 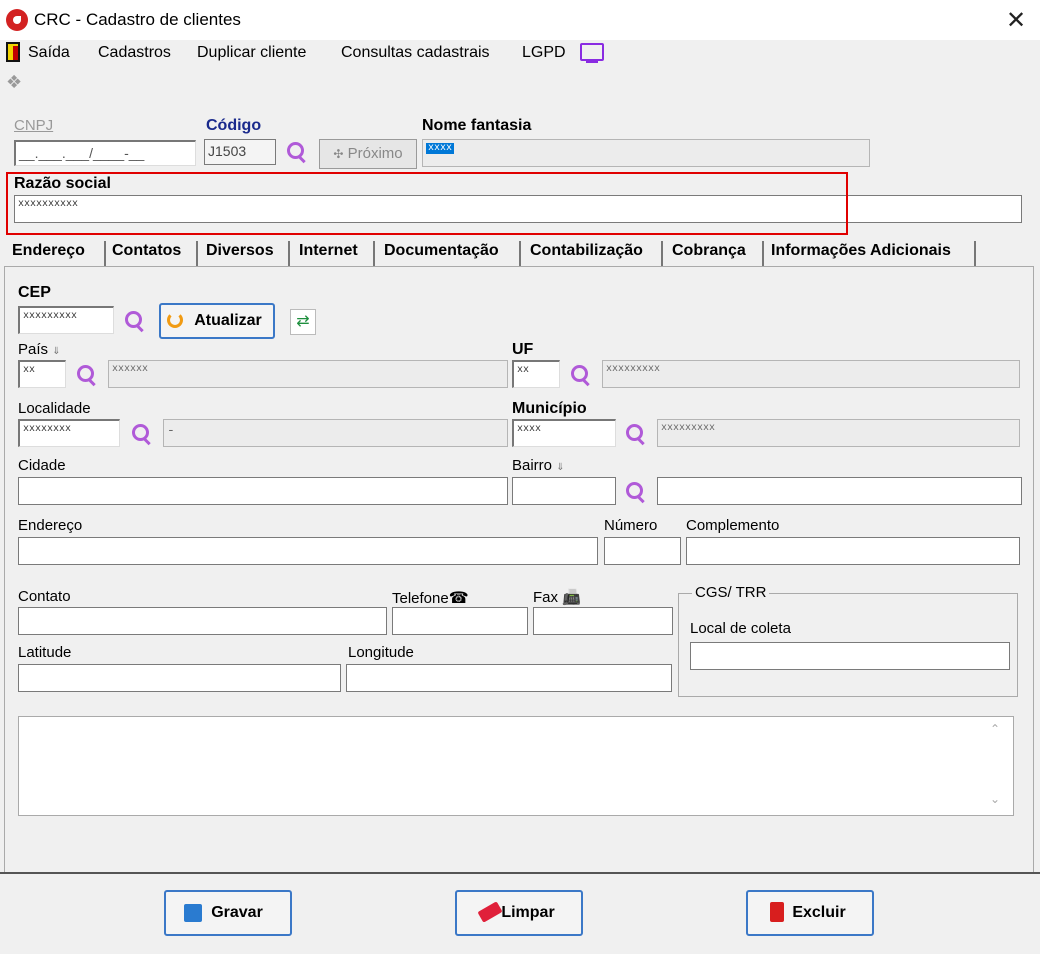 I want to click on limpar-button: Limpar, so click(x=519, y=913).